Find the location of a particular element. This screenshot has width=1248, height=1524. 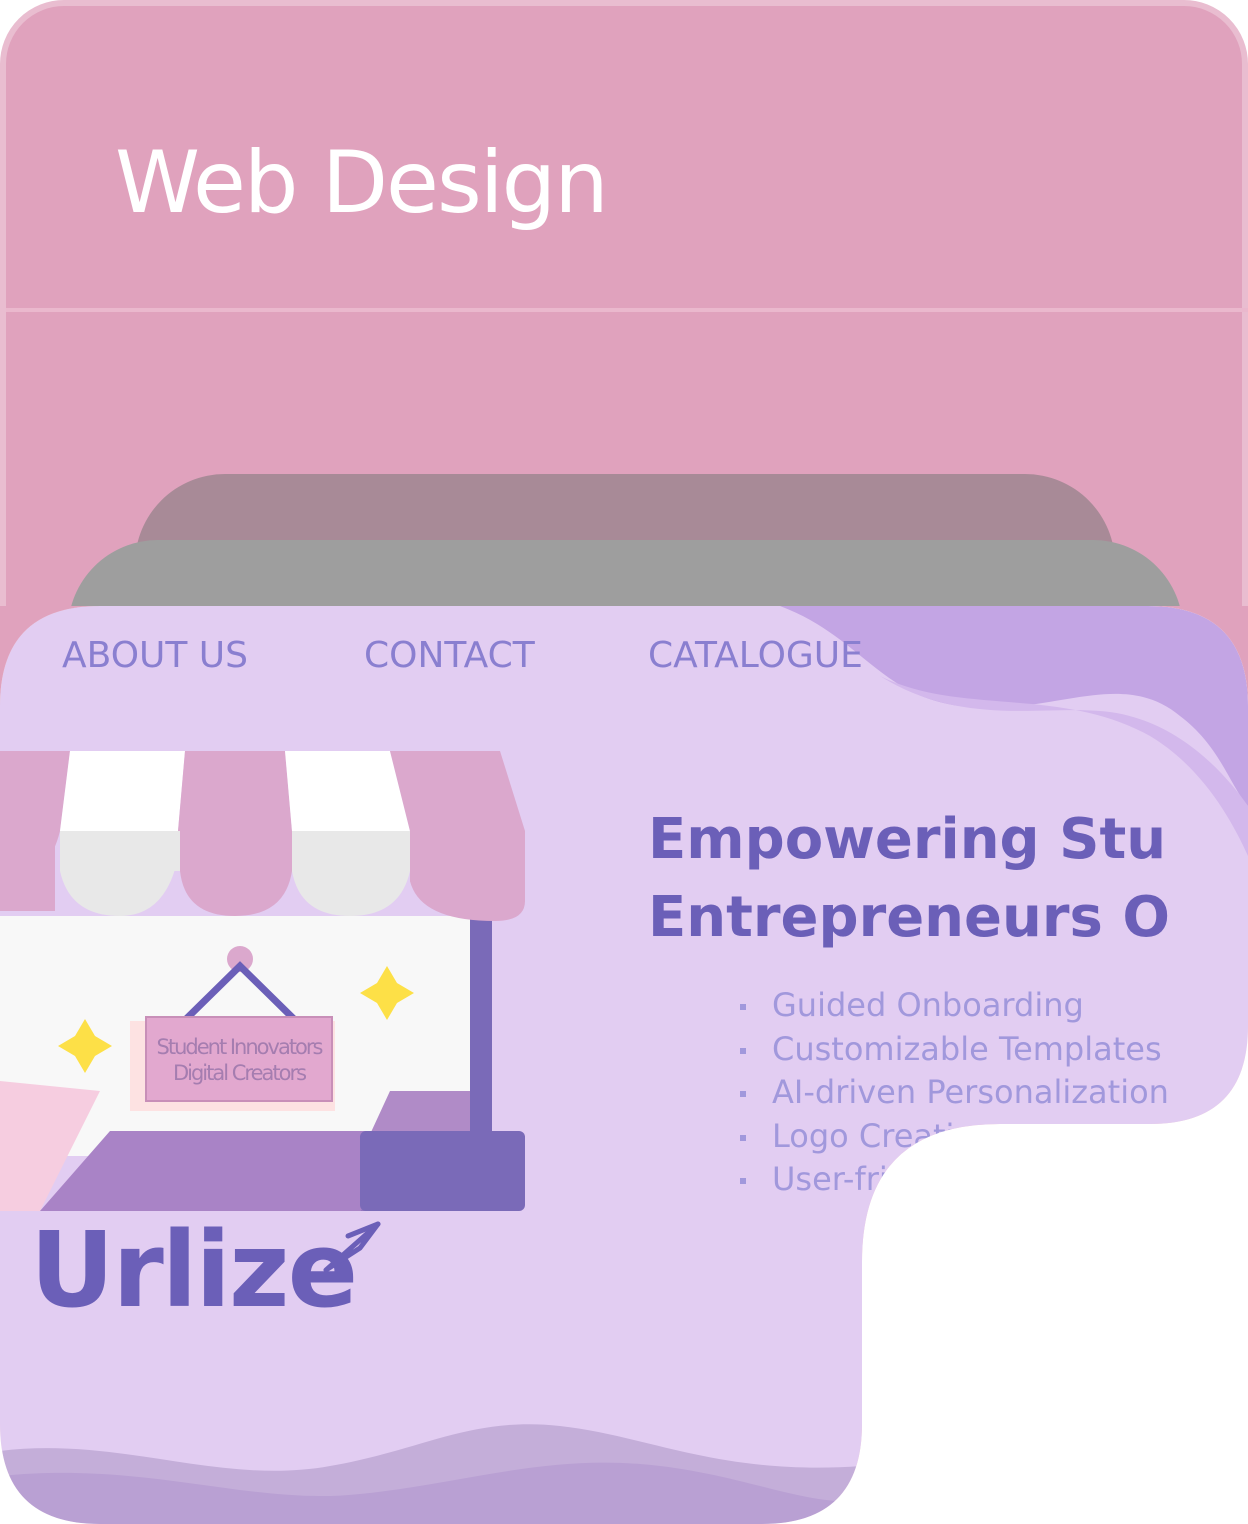

feature-item: AI-driven Personalization is located at coordinates (954, 1093).